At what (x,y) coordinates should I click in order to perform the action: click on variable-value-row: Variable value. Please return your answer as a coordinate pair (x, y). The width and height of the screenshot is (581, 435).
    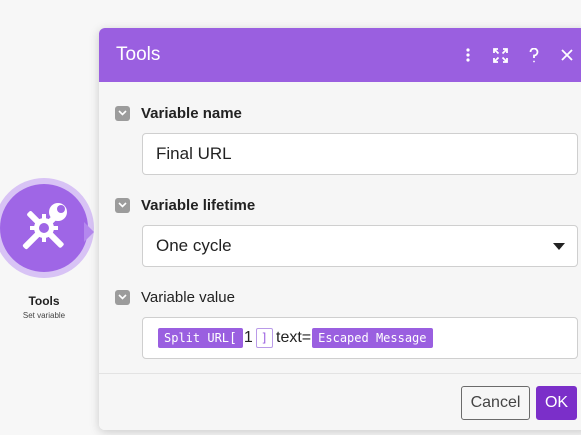
    Looking at the image, I should click on (348, 297).